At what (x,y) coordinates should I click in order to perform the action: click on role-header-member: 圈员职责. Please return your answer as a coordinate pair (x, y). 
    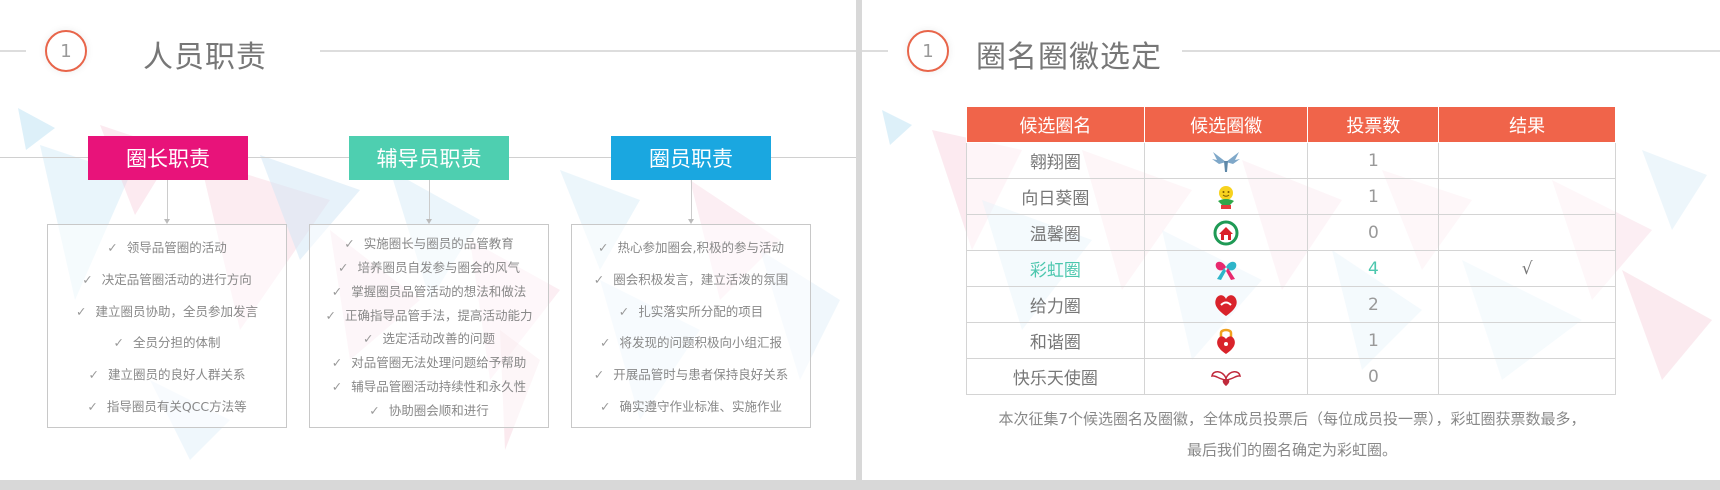
    Looking at the image, I should click on (691, 158).